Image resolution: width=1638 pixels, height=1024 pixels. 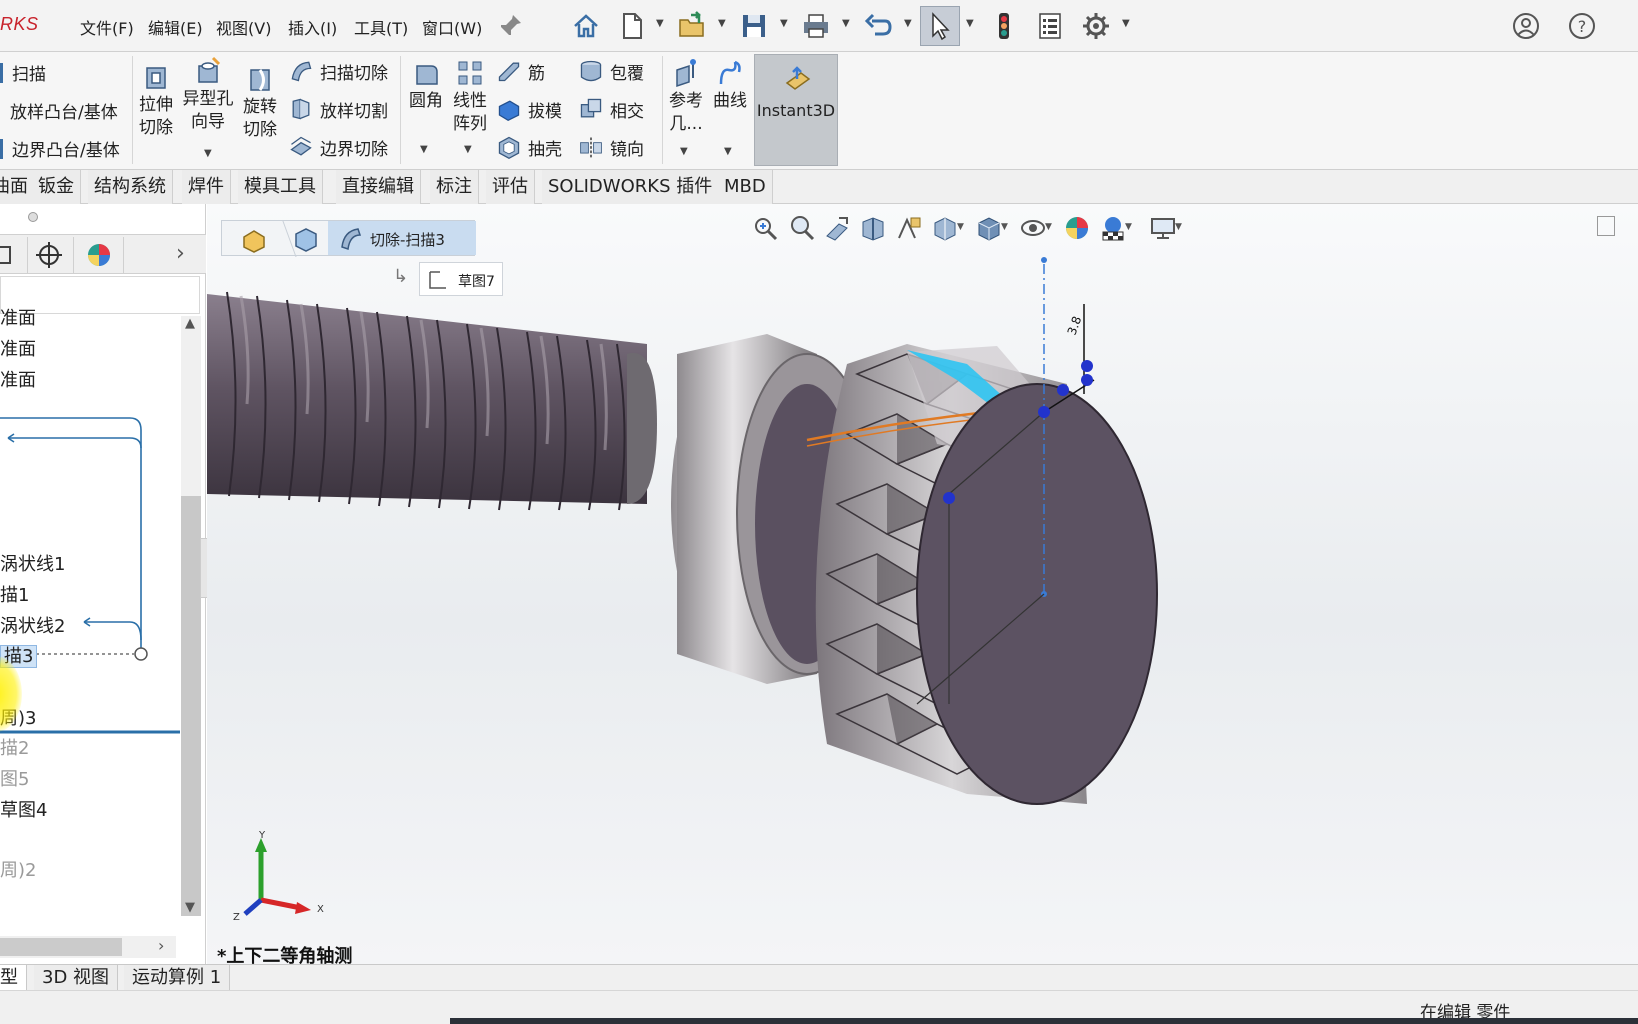 I want to click on tab-sheet-metal: 钣金, so click(x=56, y=187).